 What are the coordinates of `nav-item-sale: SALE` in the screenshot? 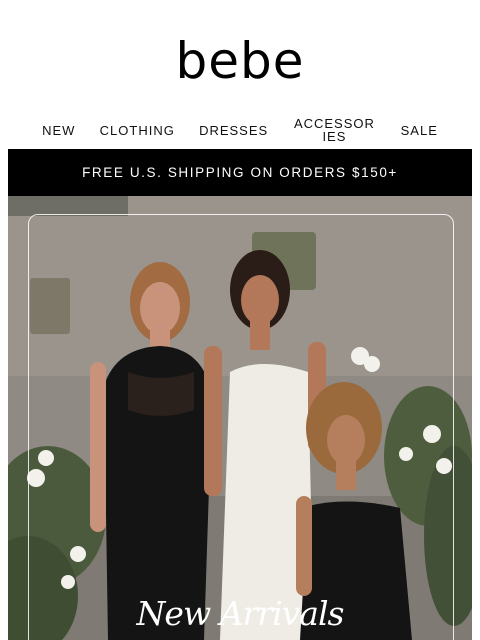 It's located at (419, 130).